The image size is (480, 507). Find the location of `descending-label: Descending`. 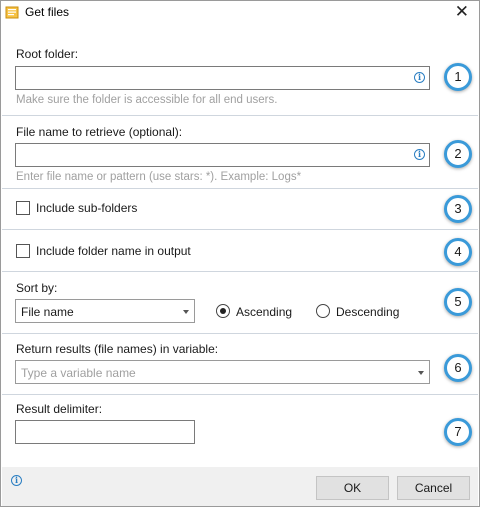

descending-label: Descending is located at coordinates (367, 312).